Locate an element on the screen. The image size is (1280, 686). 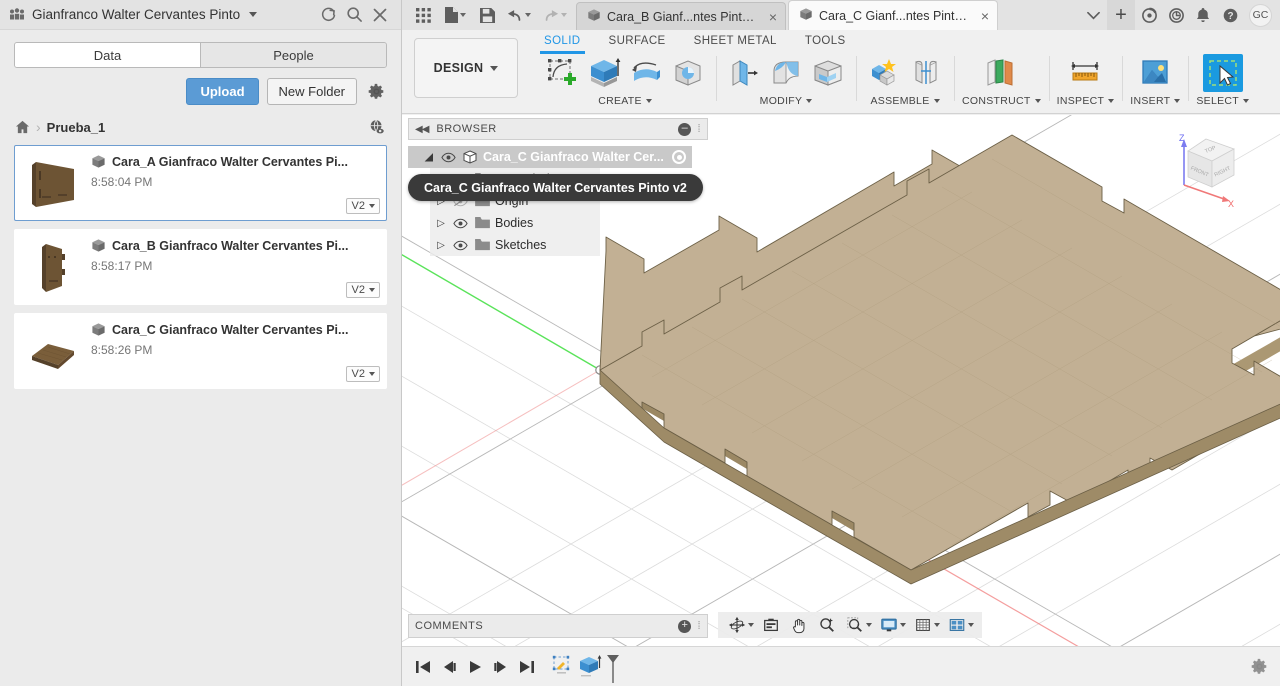
orbit-icon is located at coordinates (740, 625).